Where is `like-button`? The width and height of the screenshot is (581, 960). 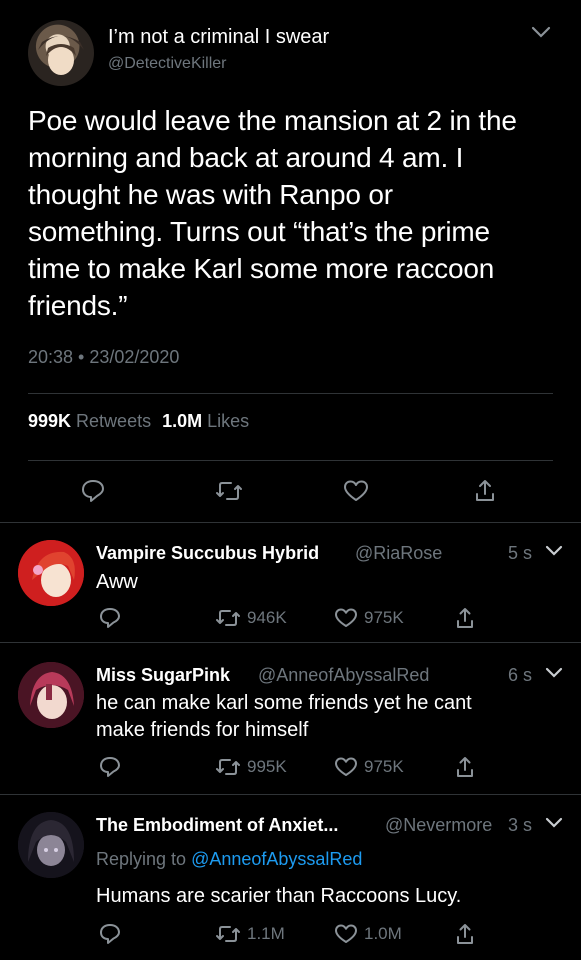
like-button is located at coordinates (356, 491).